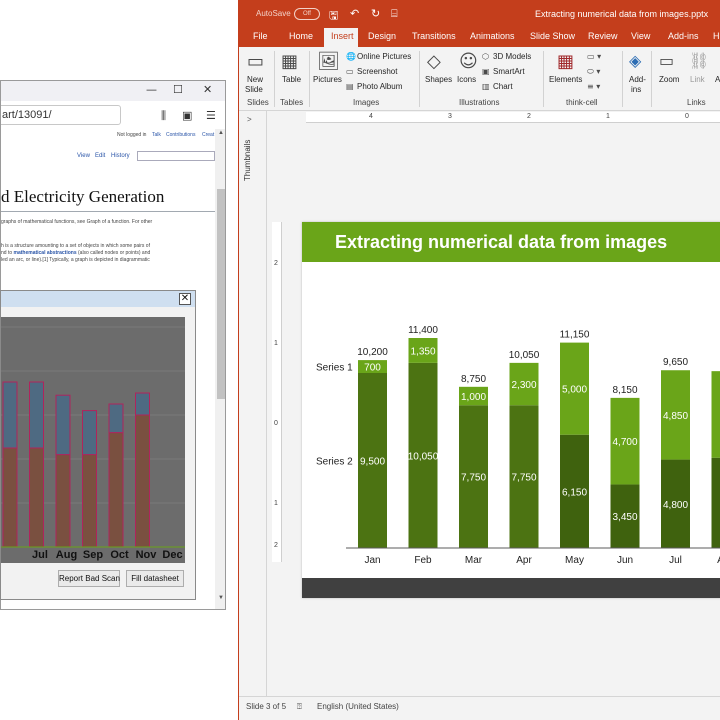 The width and height of the screenshot is (720, 720). Describe the element at coordinates (342, 36) in the screenshot. I see `tab-insert: Insert` at that location.